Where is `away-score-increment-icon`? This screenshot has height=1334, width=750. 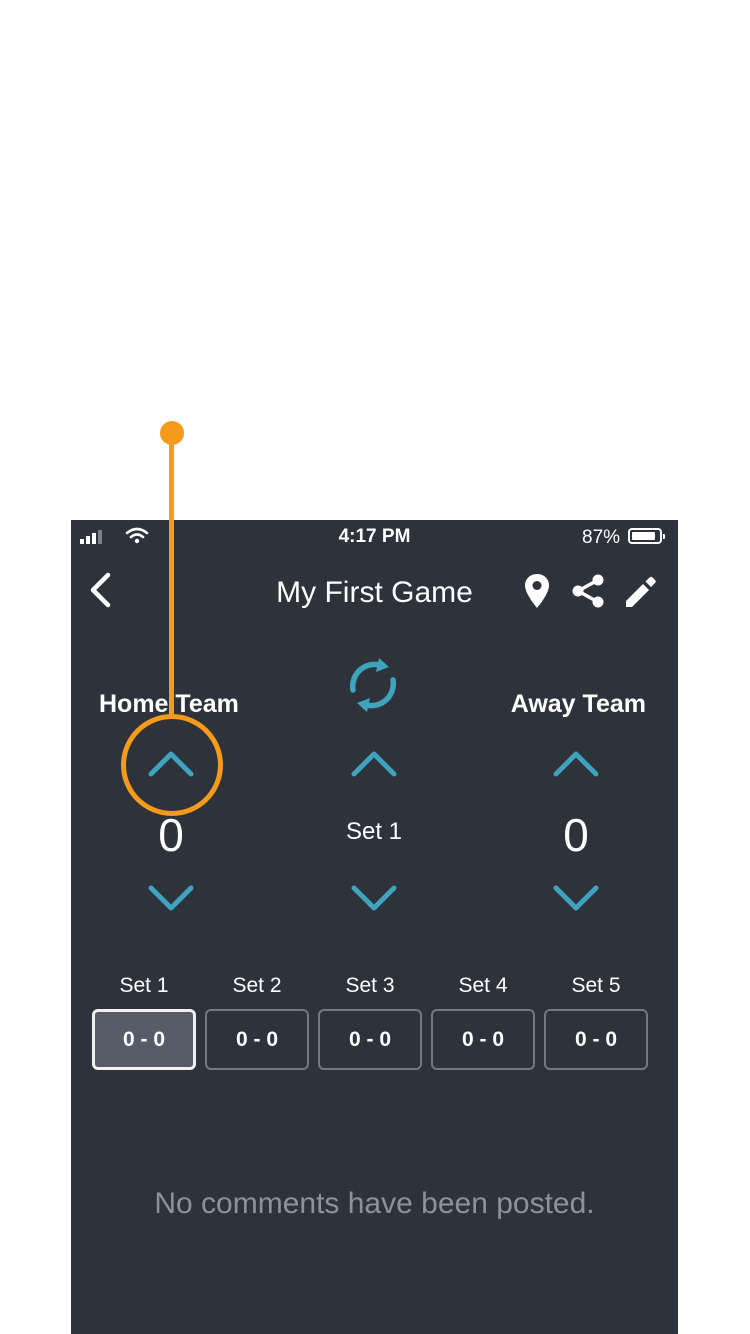 away-score-increment-icon is located at coordinates (576, 763).